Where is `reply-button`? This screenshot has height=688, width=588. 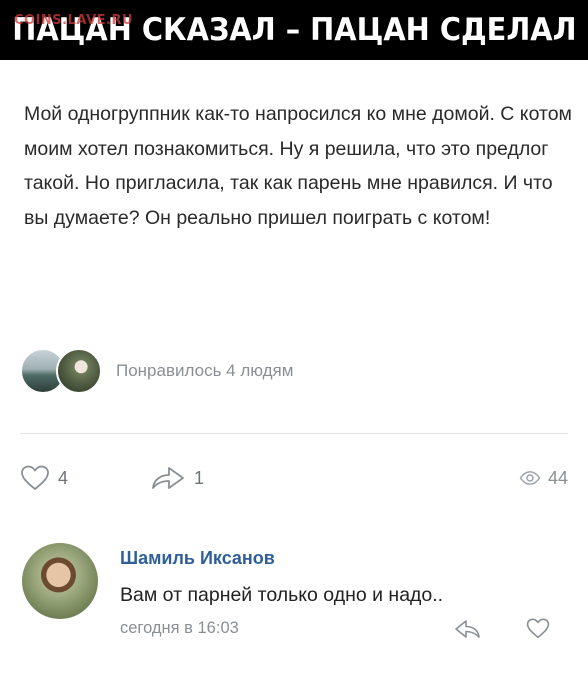 reply-button is located at coordinates (468, 631).